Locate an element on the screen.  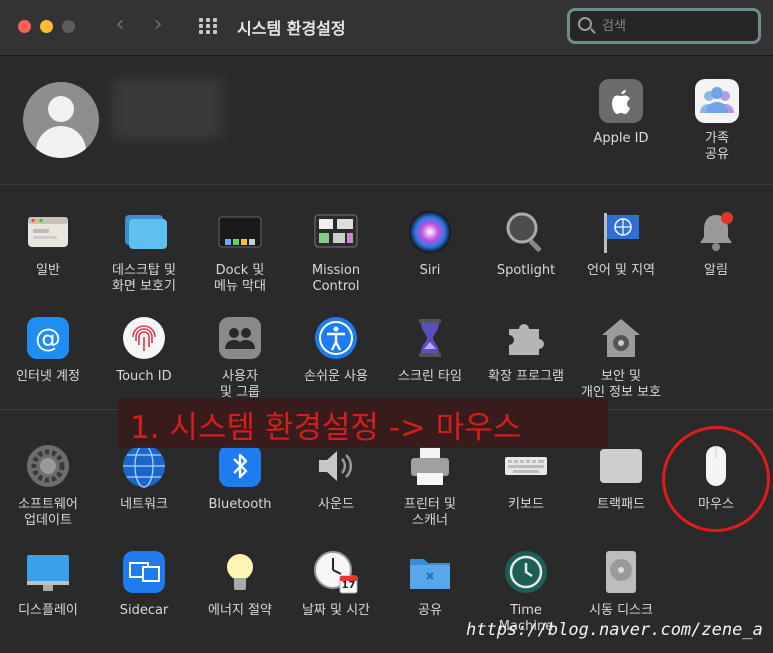
annotation-text: 1. 시스템 환경설정 -> 마우스 is located at coordinates (326, 428).